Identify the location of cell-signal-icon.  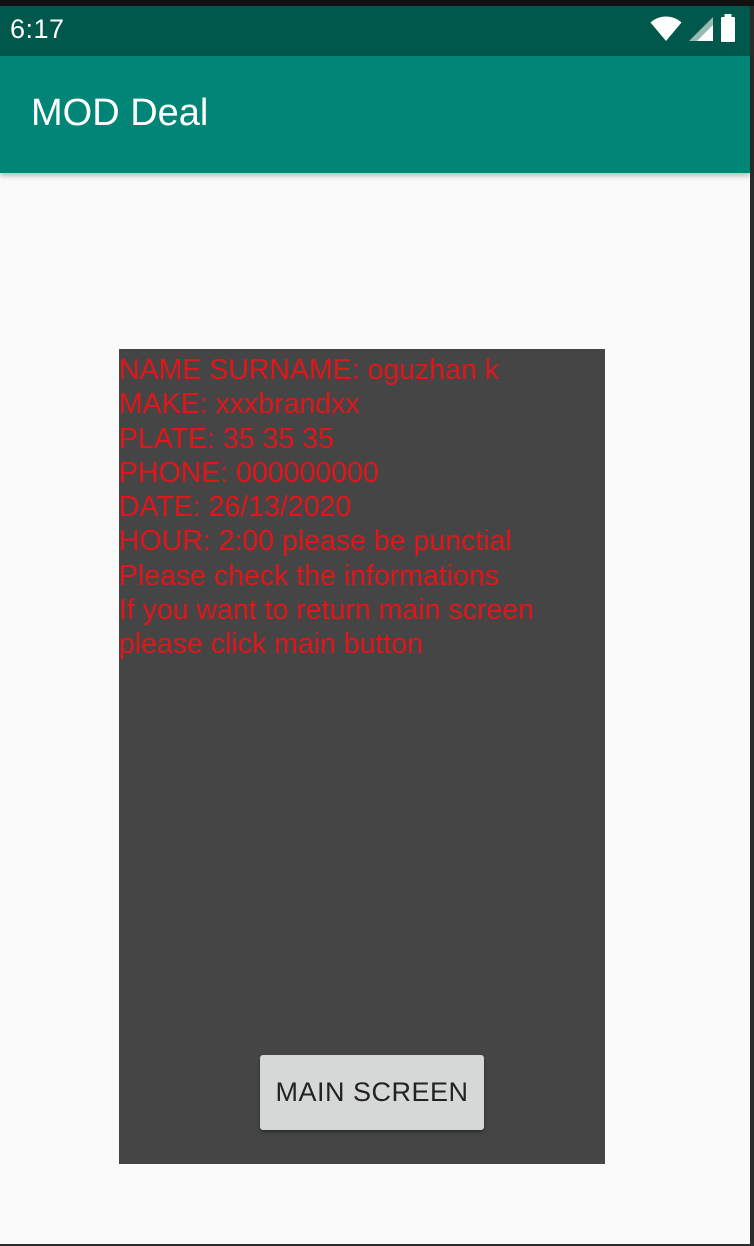
(701, 31).